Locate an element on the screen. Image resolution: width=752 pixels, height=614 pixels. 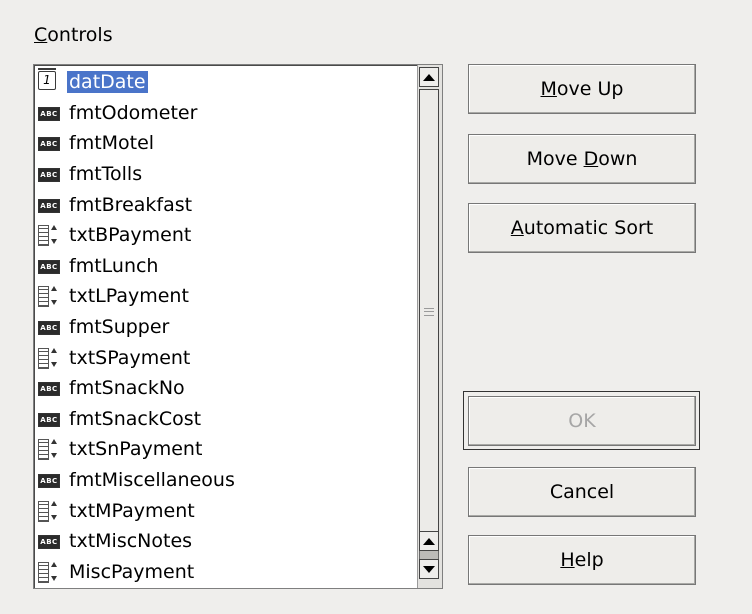
help-button: Help is located at coordinates (582, 560).